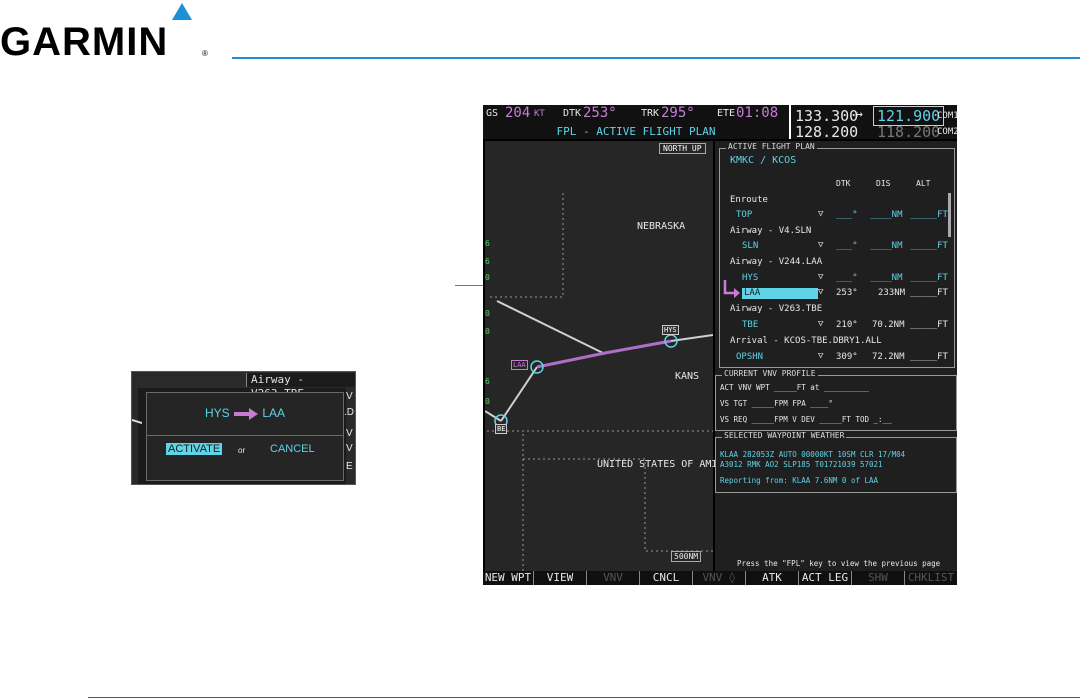 Image resolution: width=1080 pixels, height=700 pixels. I want to click on com1-label: COM1, so click(947, 116).